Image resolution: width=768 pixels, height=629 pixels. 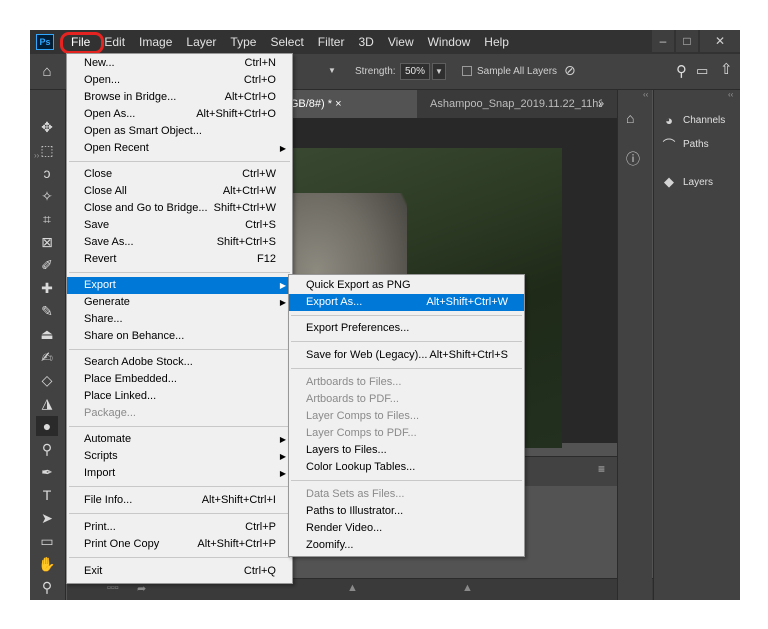 I want to click on menu-window: Window, so click(x=449, y=42).